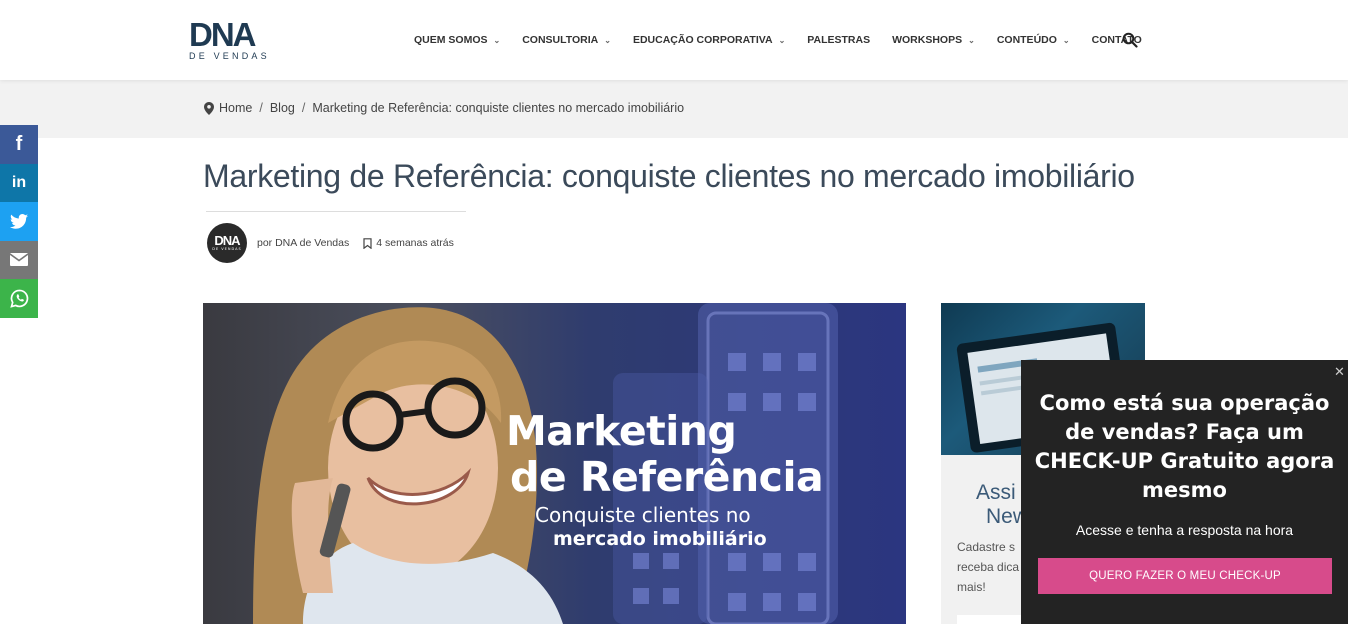 The height and width of the screenshot is (627, 1348). I want to click on site-logo: DNA DE VENDAS, so click(236, 40).